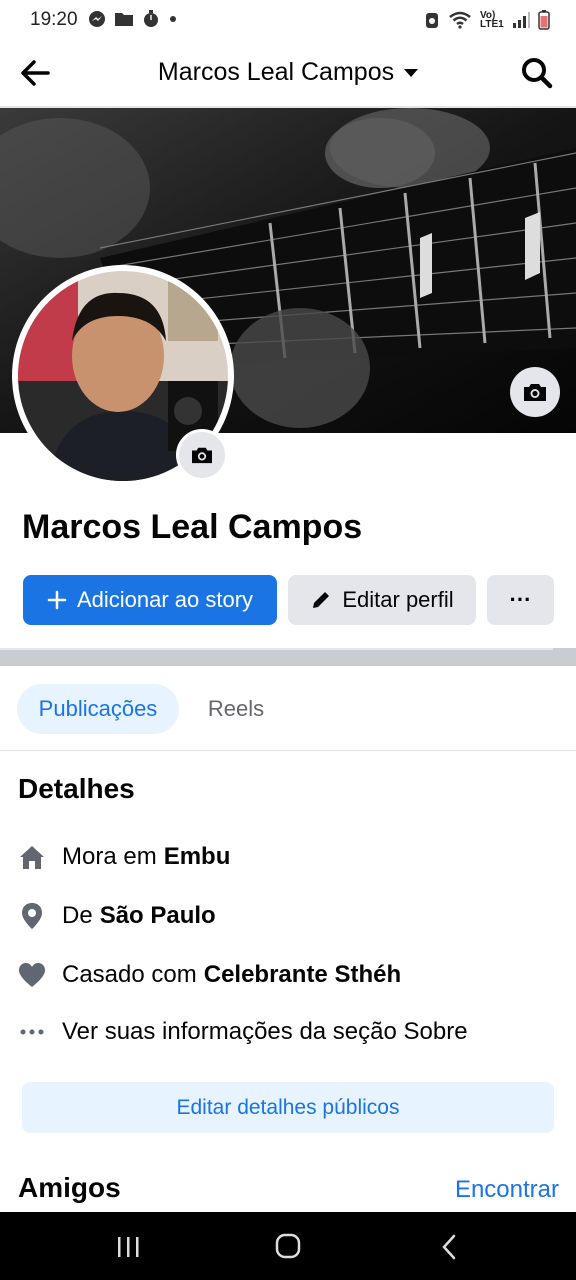 This screenshot has width=576, height=1280. I want to click on detail-row-lives-in: Mora em Embu, so click(124, 857).